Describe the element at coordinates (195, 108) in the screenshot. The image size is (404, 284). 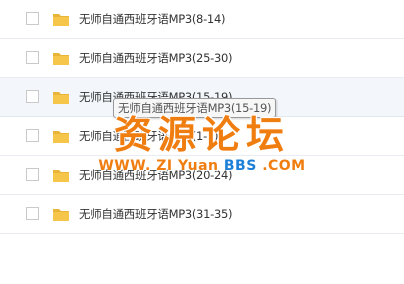
I see `filename-tooltip: 无师自通西班牙语MP3(15-19)` at that location.